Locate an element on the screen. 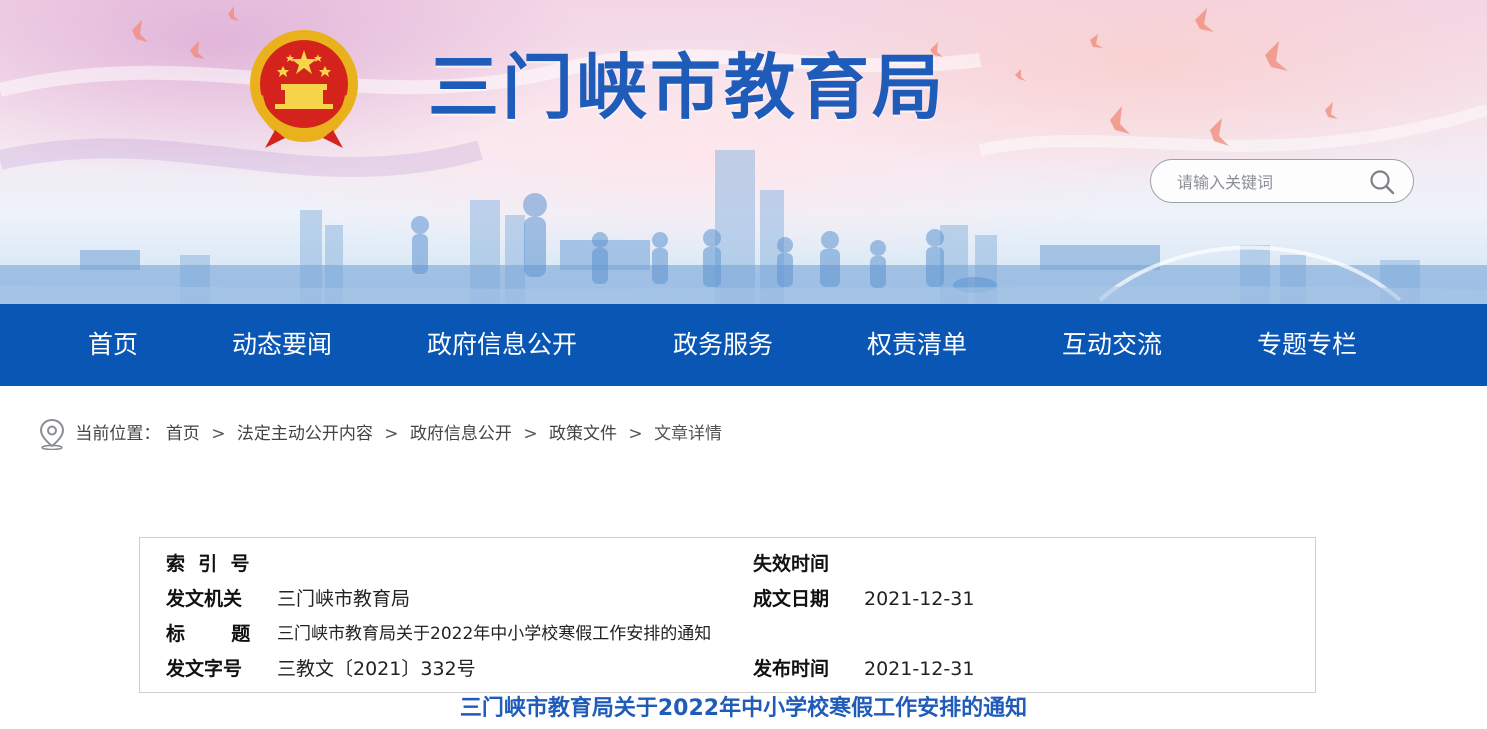  written-date-label: 成文日期 is located at coordinates (791, 599).